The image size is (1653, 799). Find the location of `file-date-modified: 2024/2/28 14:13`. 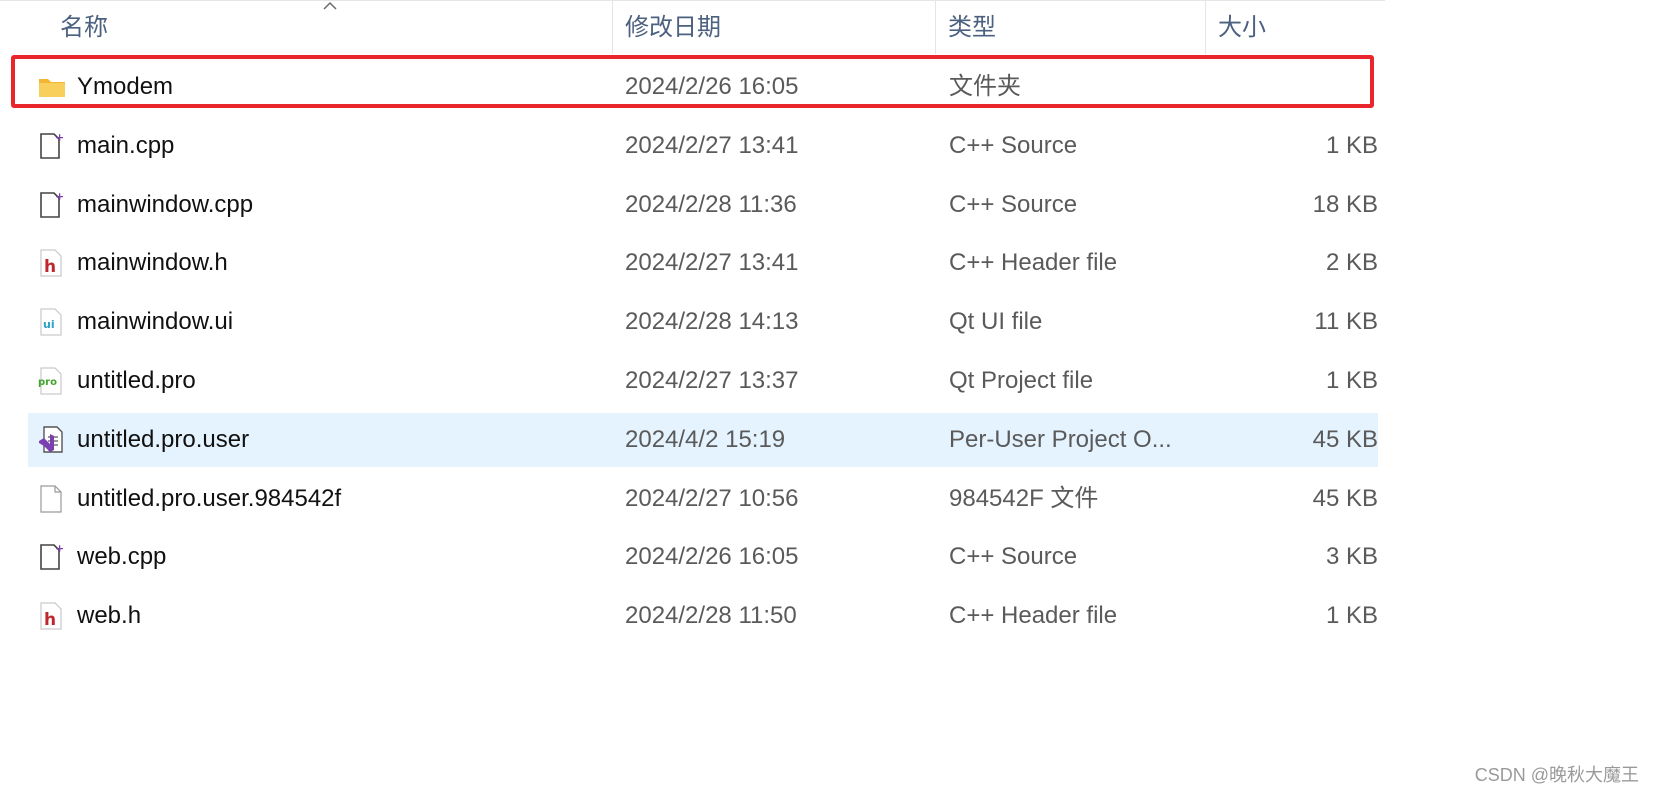

file-date-modified: 2024/2/28 14:13 is located at coordinates (712, 321).